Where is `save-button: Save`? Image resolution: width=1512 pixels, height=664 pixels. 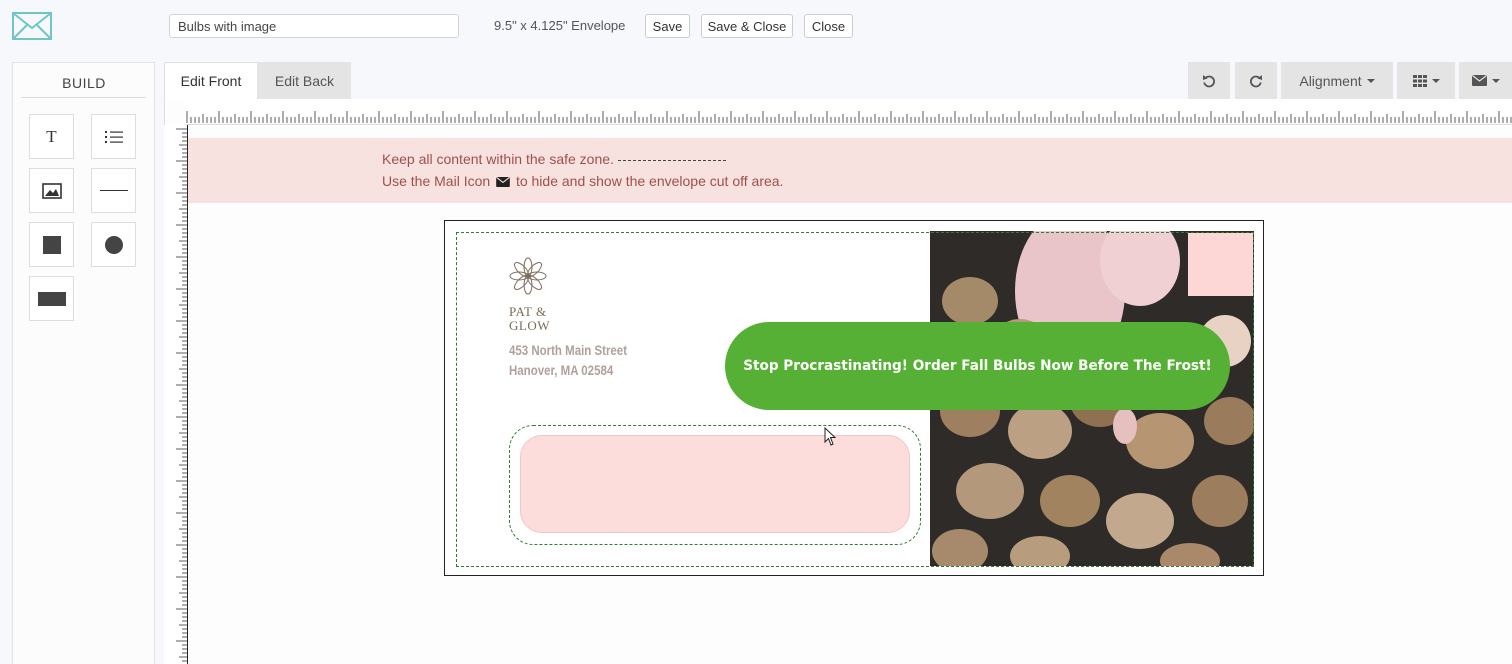
save-button: Save is located at coordinates (667, 26).